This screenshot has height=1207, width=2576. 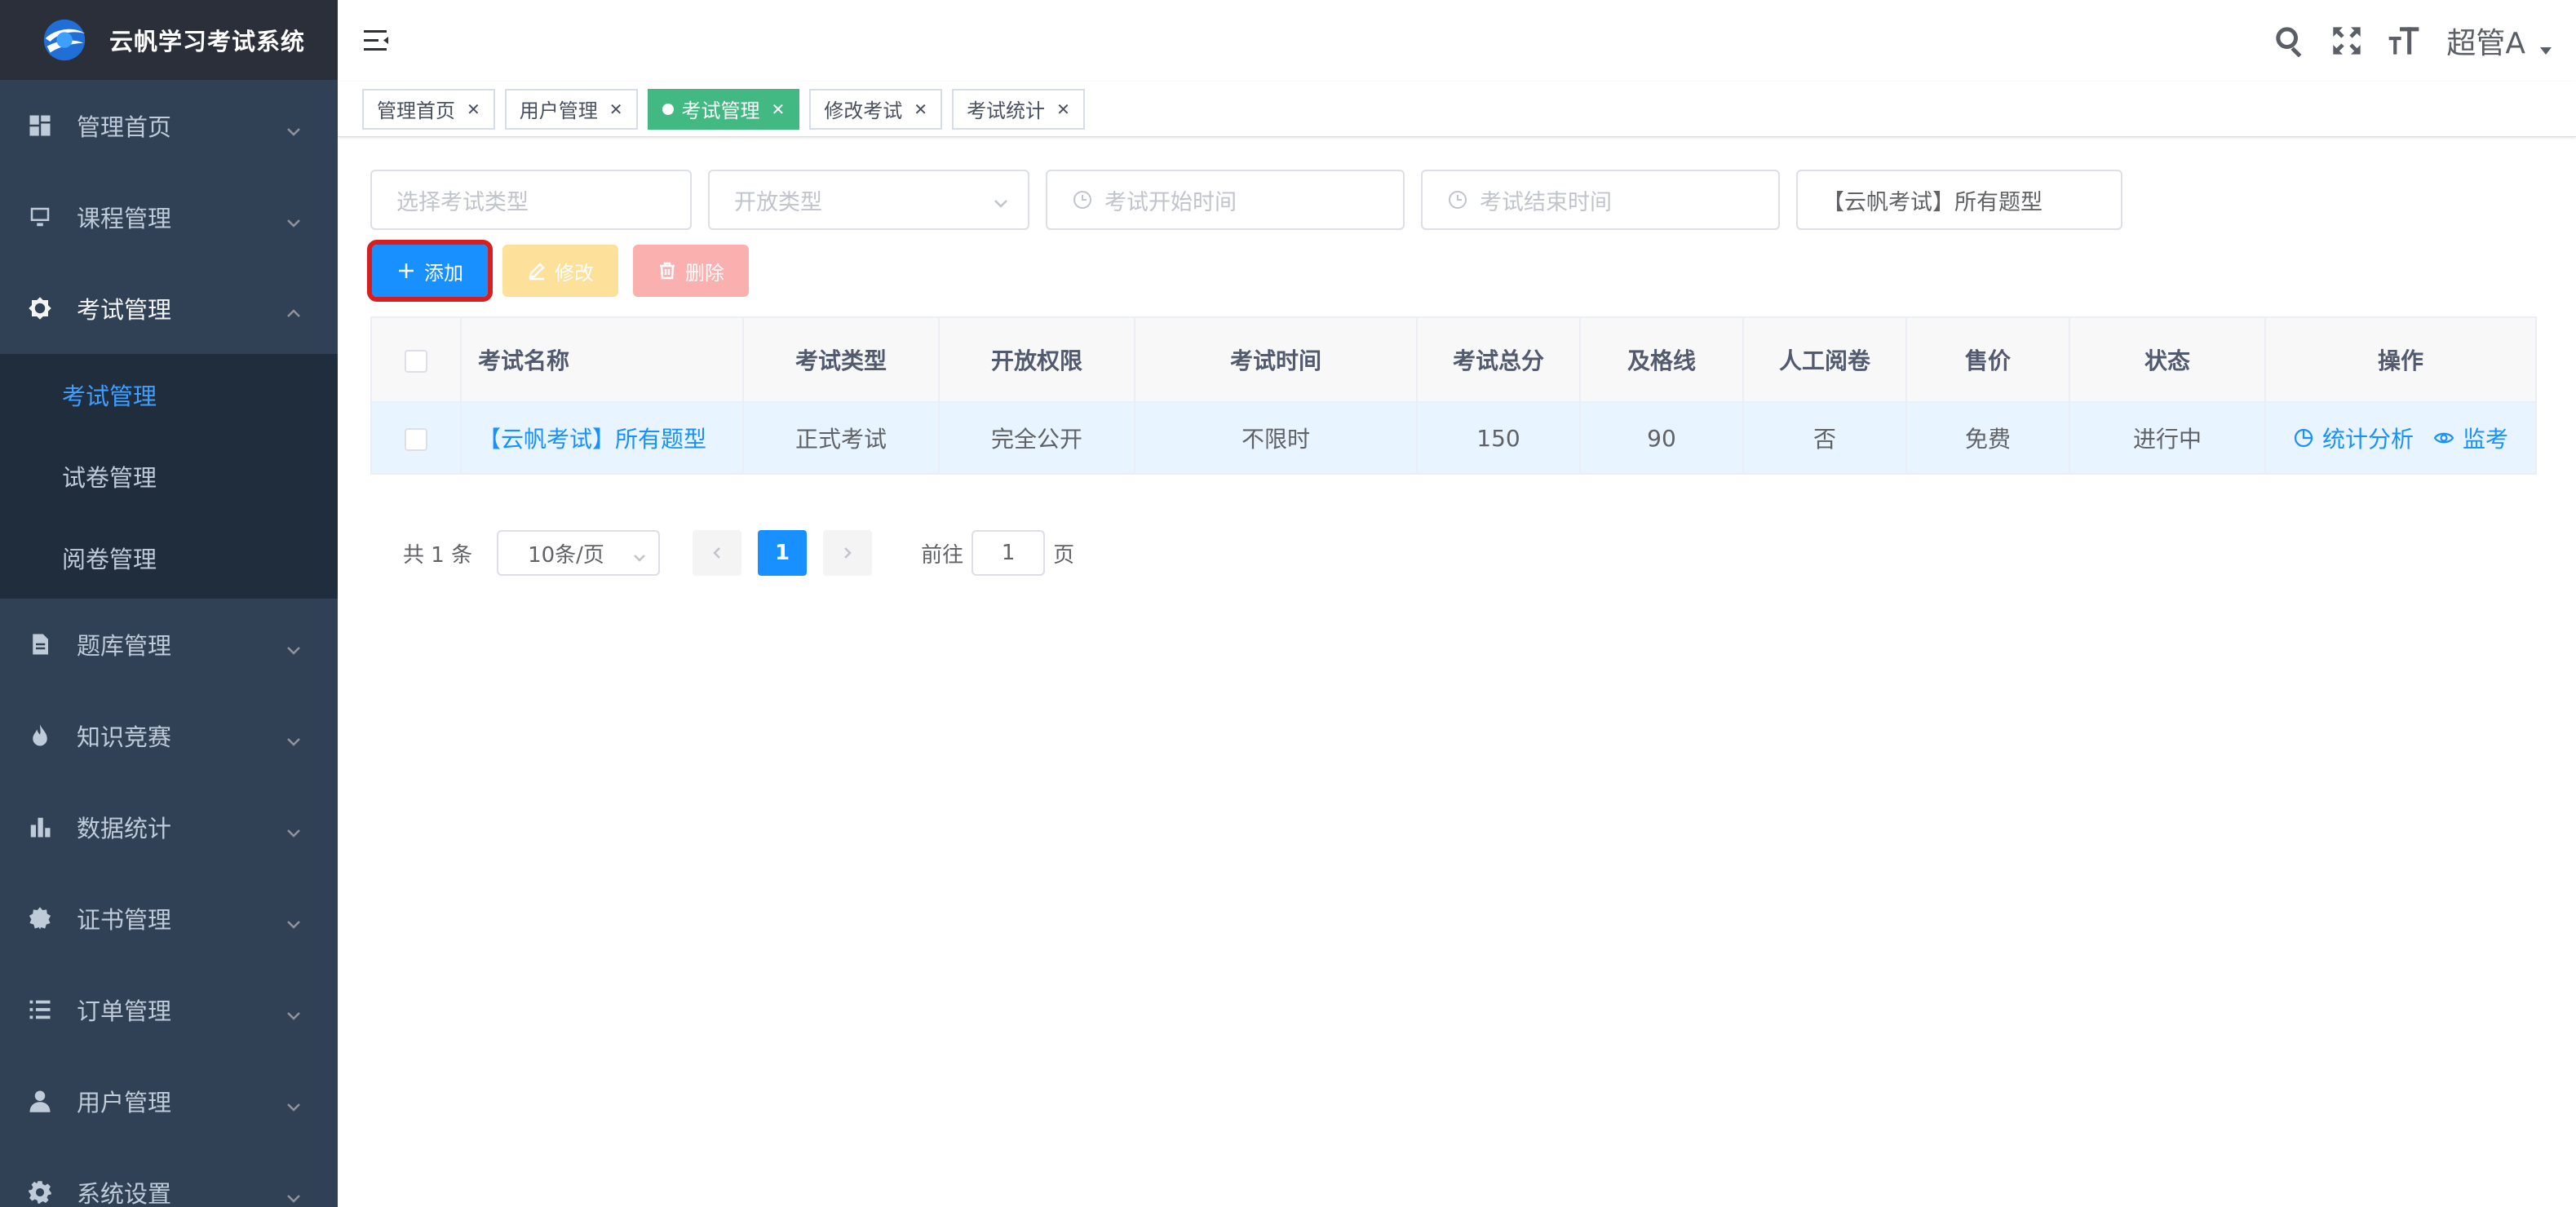 I want to click on pagination-total: 共 1 条, so click(x=438, y=555).